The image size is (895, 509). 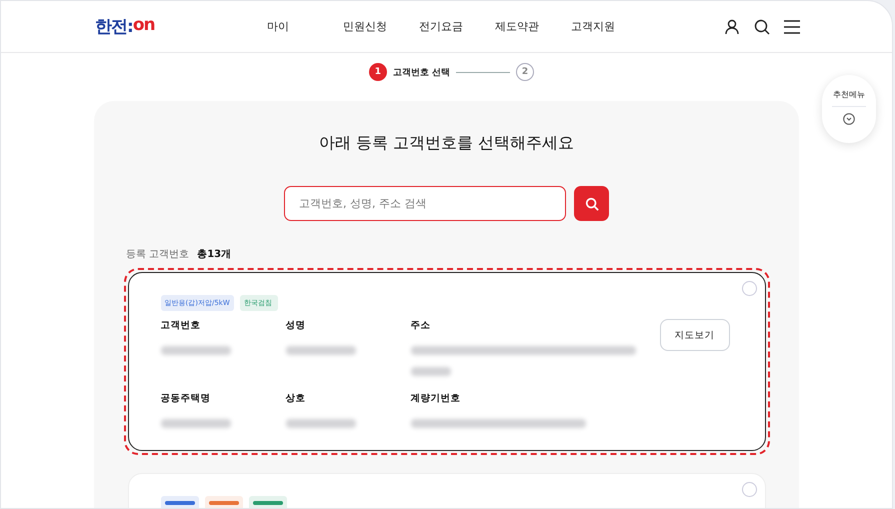 I want to click on nav-link: 전기요금, so click(x=457, y=26).